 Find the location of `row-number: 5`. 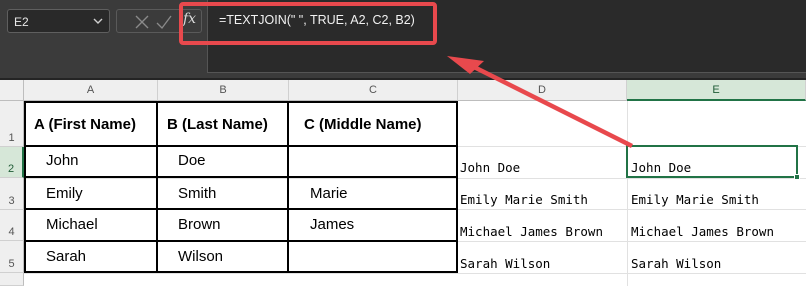

row-number: 5 is located at coordinates (11, 264).